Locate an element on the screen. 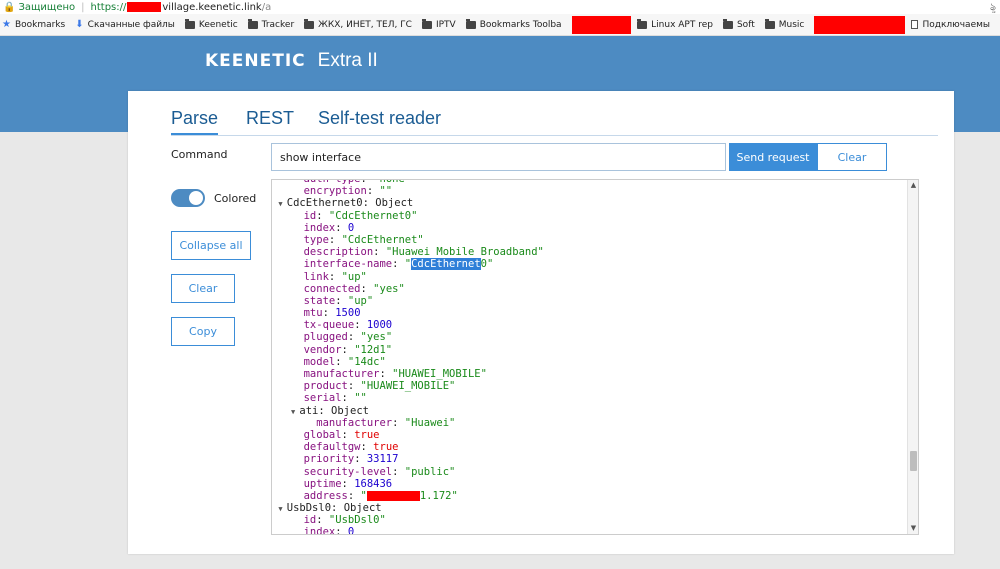 The width and height of the screenshot is (1000, 569). json-line: type: "CdcEthernet" is located at coordinates (590, 240).